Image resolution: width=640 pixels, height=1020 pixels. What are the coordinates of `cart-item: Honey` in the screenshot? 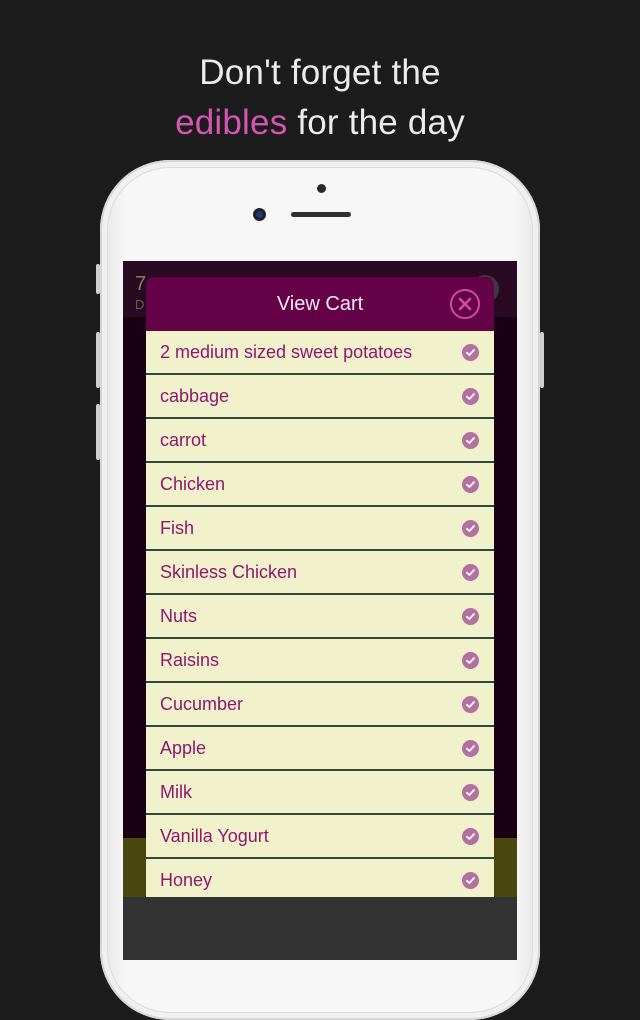 It's located at (320, 878).